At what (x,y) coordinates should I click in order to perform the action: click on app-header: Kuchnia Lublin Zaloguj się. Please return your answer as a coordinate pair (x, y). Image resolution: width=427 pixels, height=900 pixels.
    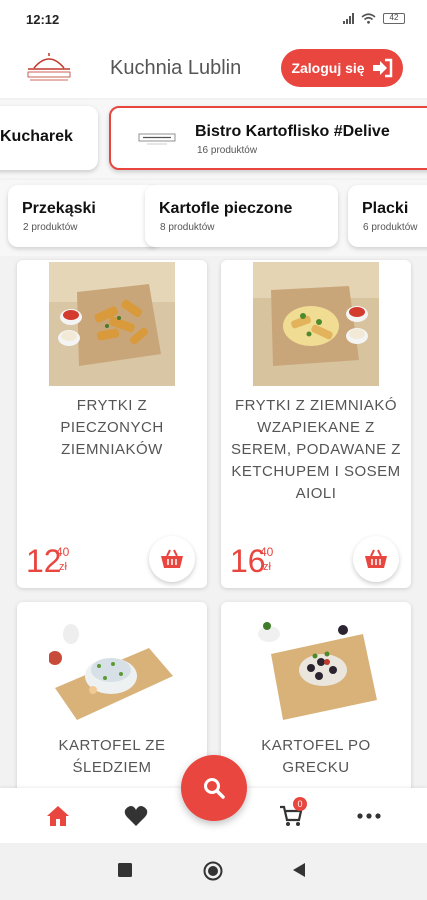
    Looking at the image, I should click on (213, 69).